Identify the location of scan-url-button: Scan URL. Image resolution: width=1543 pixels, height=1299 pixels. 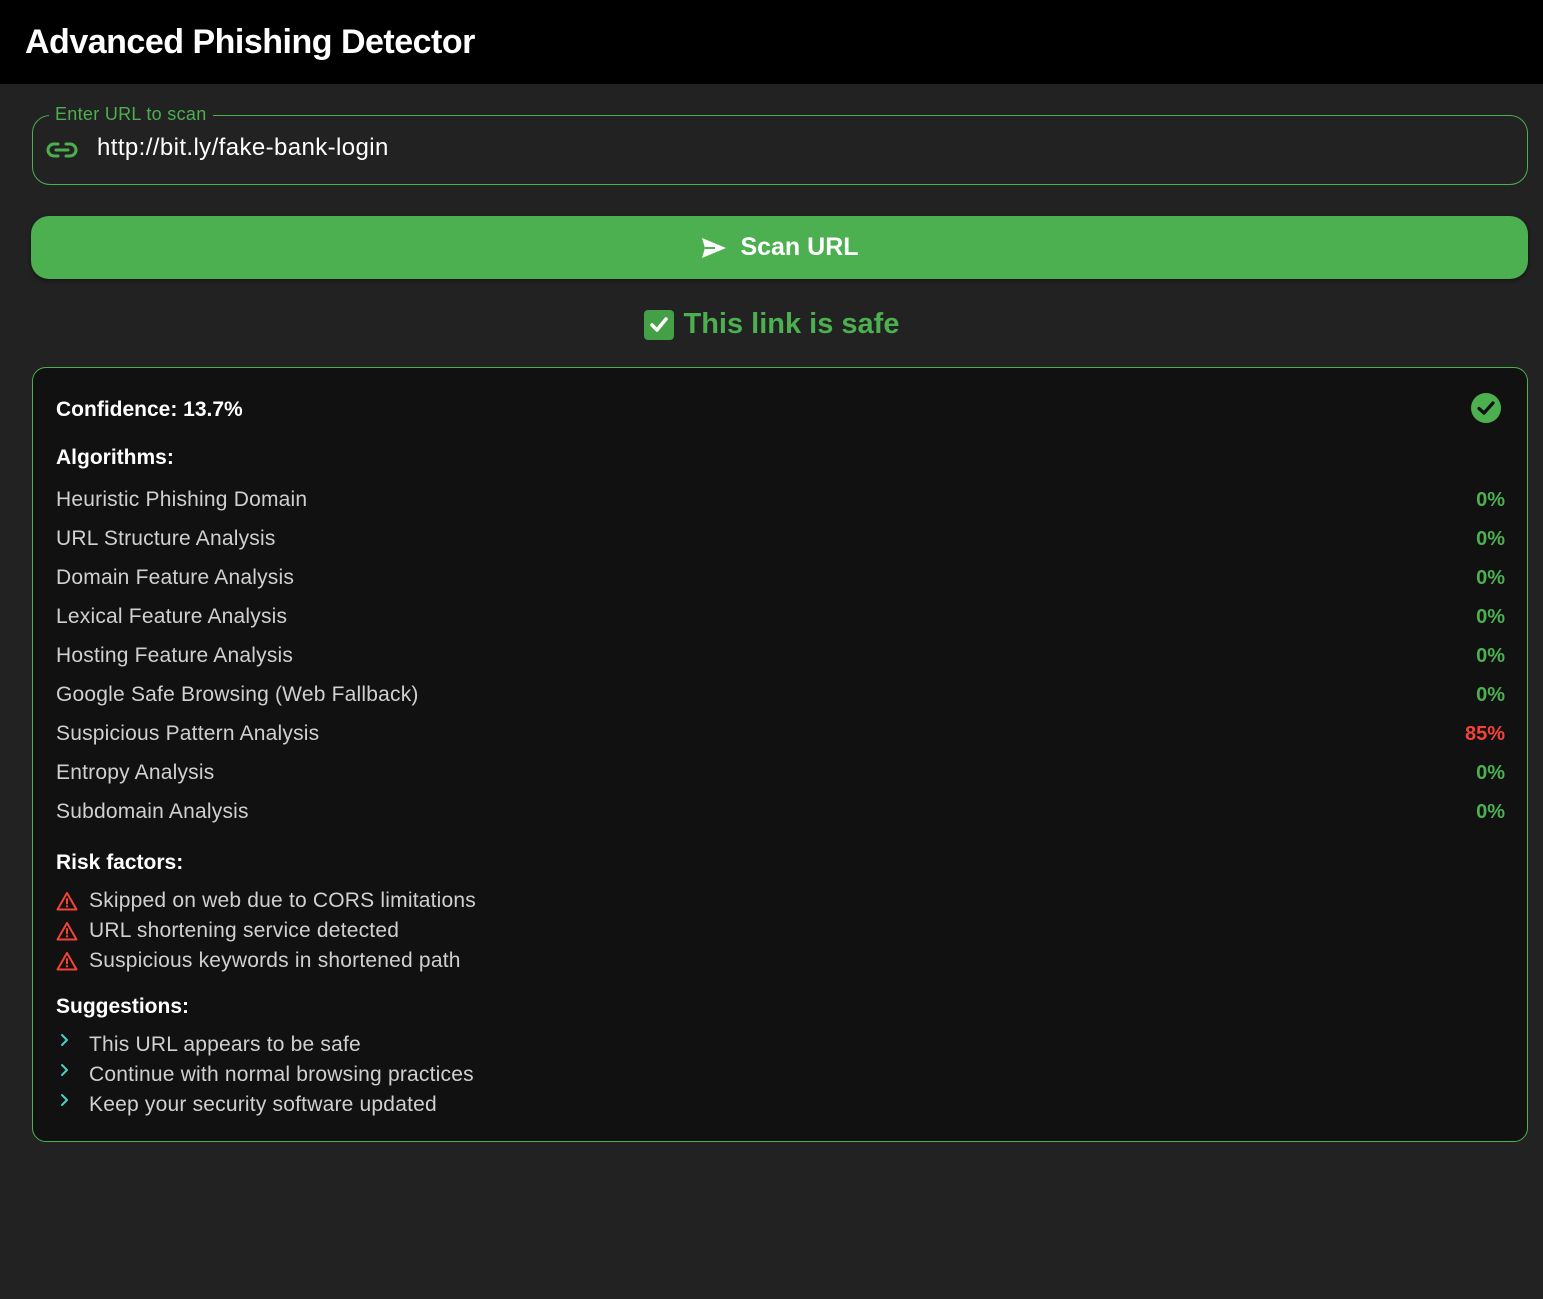
(779, 247).